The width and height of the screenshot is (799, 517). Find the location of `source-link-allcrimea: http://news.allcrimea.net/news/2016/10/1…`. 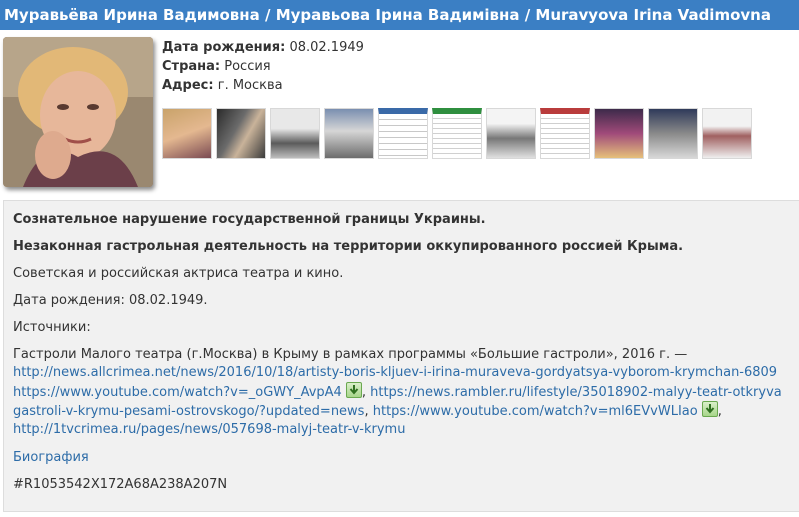

source-link-allcrimea: http://news.allcrimea.net/news/2016/10/1… is located at coordinates (395, 372).